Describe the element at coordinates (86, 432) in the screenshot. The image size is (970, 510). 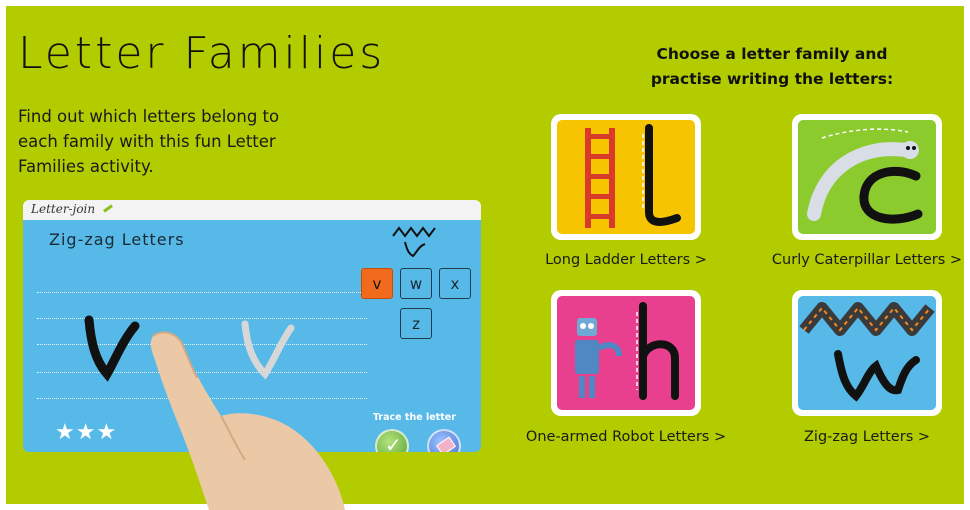
I see `star-rating: ★★★` at that location.